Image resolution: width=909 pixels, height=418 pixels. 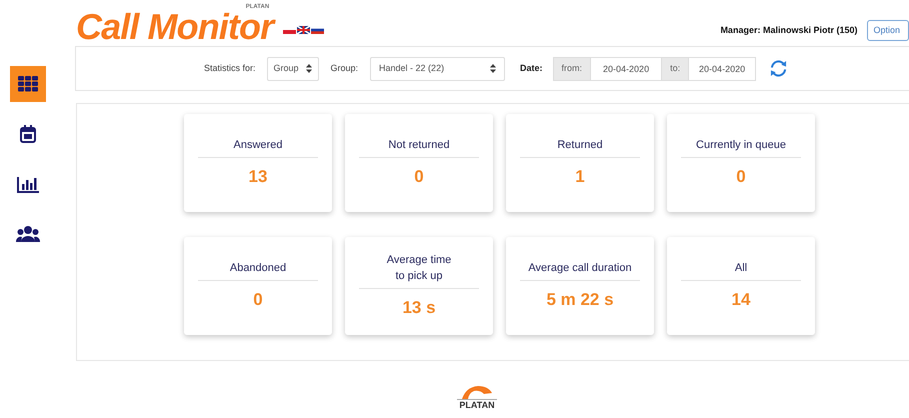 What do you see at coordinates (230, 68) in the screenshot?
I see `statistics-label: Statistics for:` at bounding box center [230, 68].